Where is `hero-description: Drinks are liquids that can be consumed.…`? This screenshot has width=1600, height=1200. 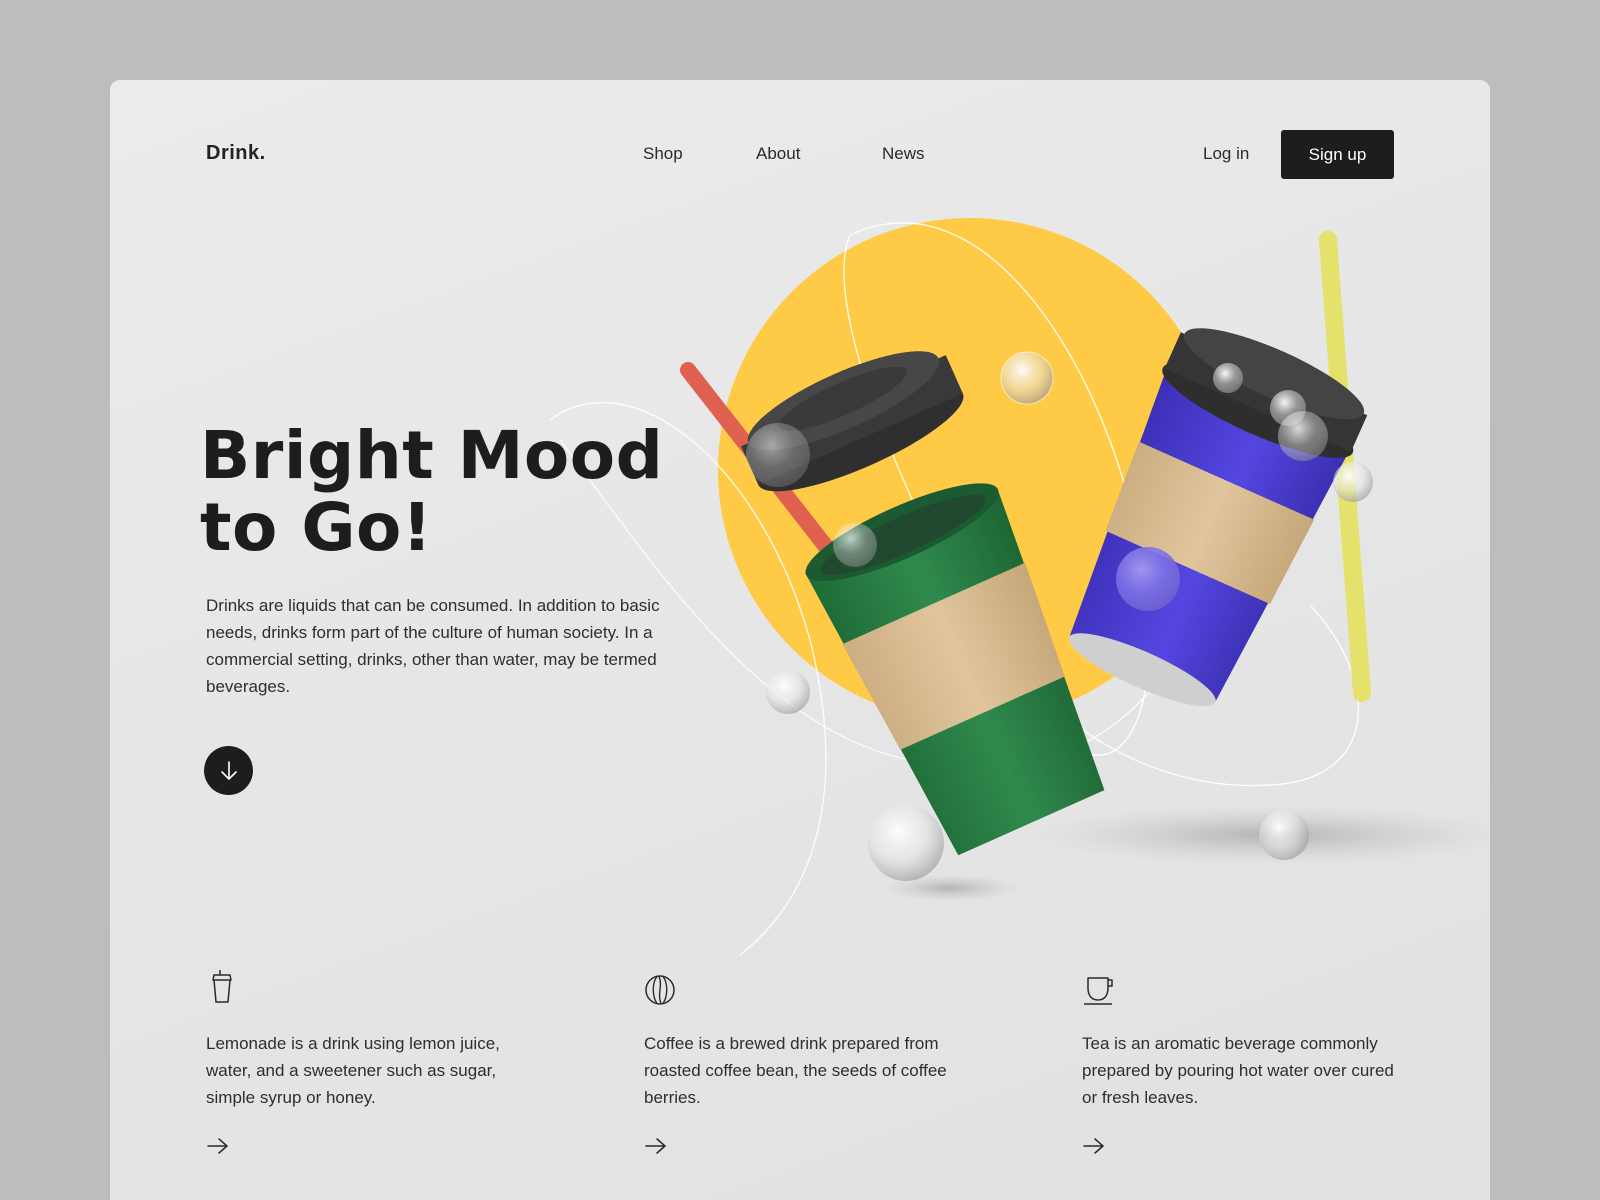
hero-description: Drinks are liquids that can be consumed.… is located at coordinates (433, 646).